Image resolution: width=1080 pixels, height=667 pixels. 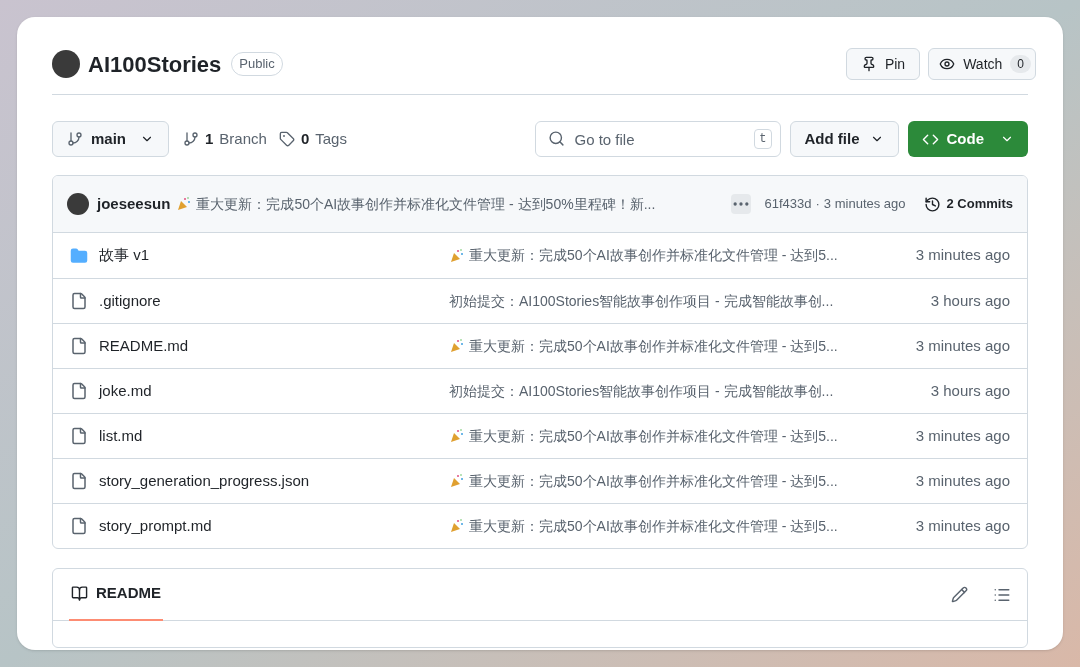 I want to click on file-name: story_prompt.md, so click(x=274, y=526).